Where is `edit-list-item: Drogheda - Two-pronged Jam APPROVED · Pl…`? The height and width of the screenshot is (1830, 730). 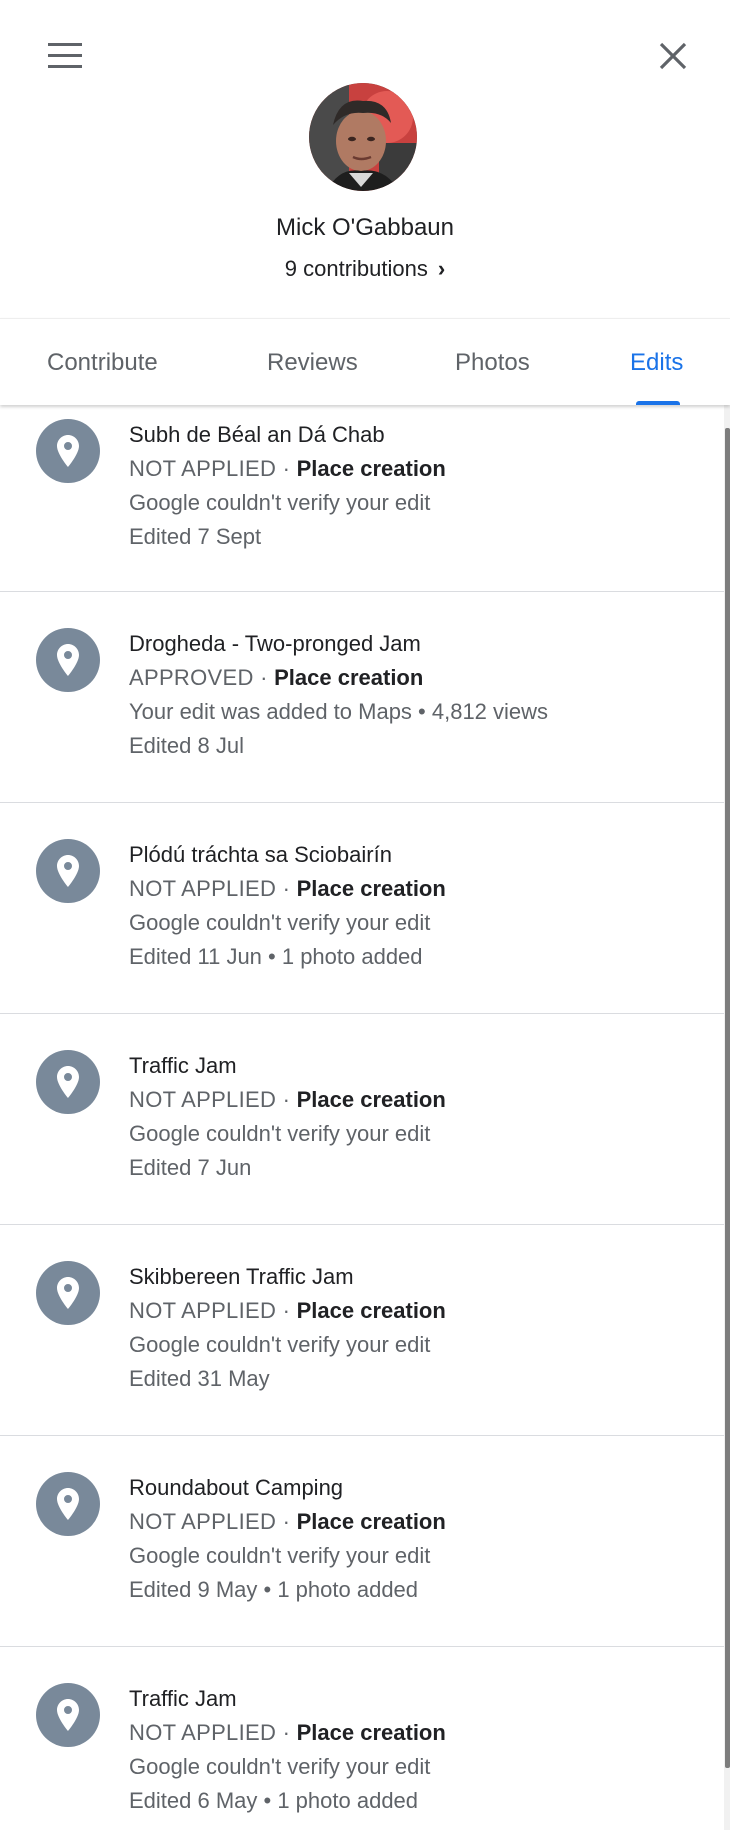 edit-list-item: Drogheda - Two-pronged Jam APPROVED · Pl… is located at coordinates (362, 697).